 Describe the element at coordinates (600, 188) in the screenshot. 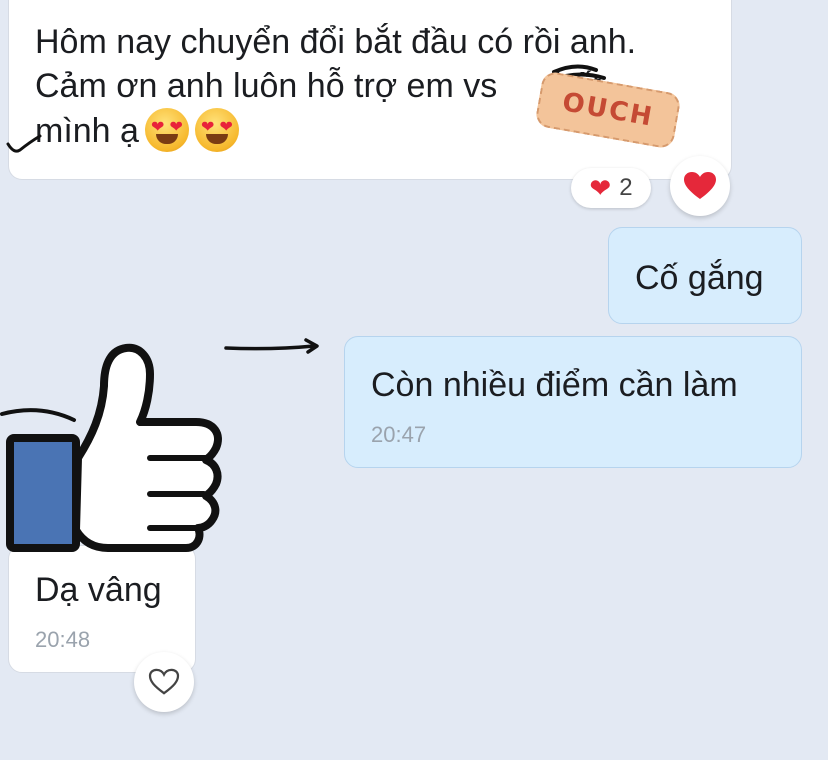

I see `heart-icon: ❤` at that location.